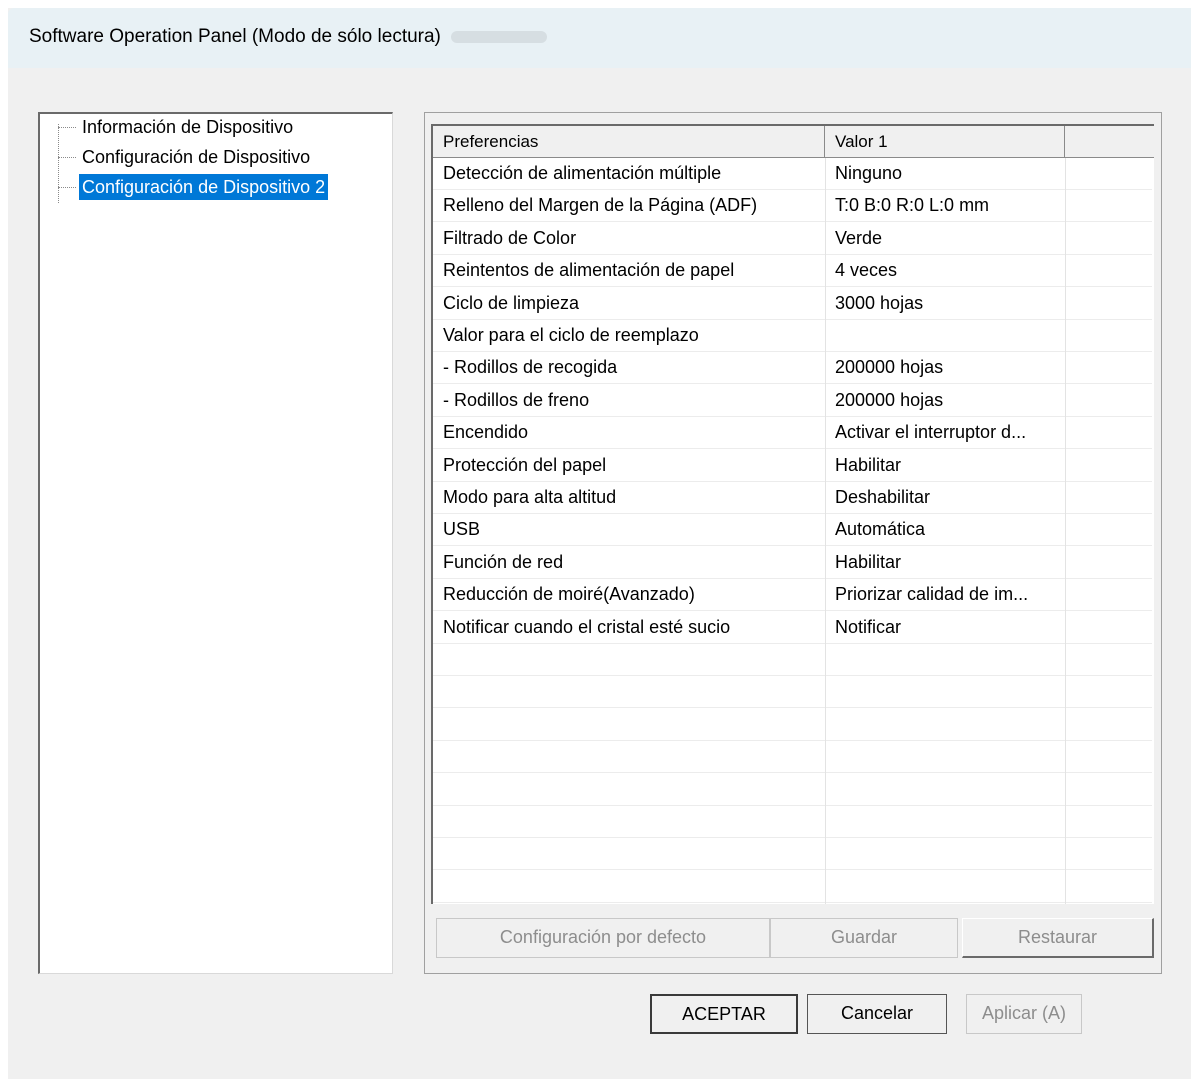 The height and width of the screenshot is (1079, 1191). Describe the element at coordinates (503, 561) in the screenshot. I see `preference-name: Función de red` at that location.